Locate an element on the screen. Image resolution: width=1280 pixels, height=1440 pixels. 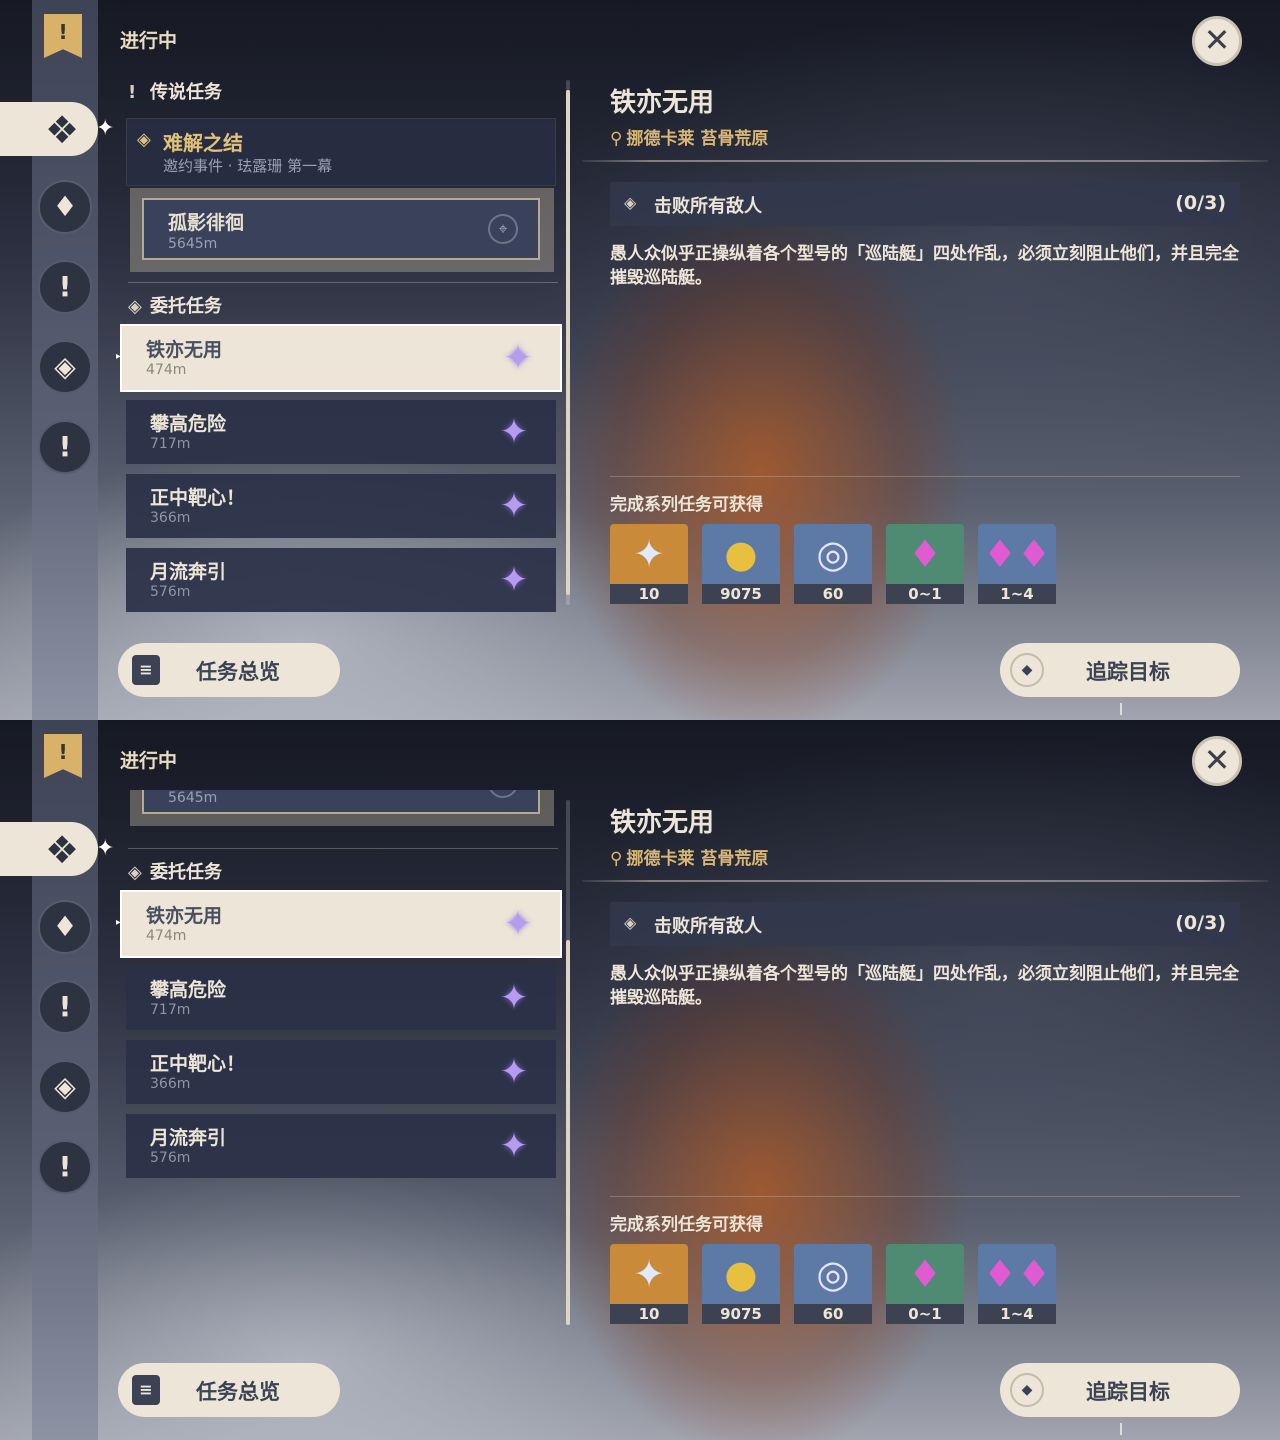
crystal-small-icon: ♦ is located at coordinates (925, 554).